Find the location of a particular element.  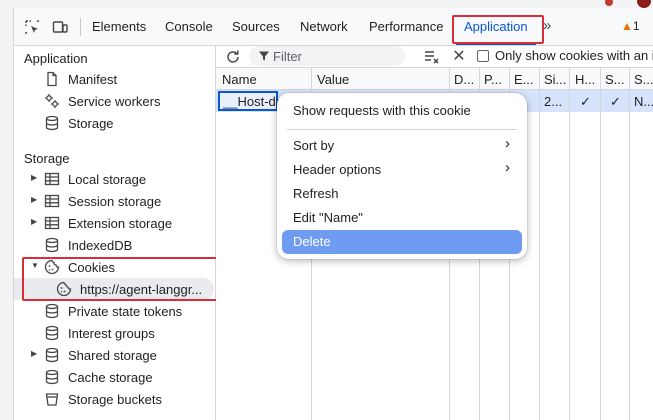

filter-icon is located at coordinates (264, 56).